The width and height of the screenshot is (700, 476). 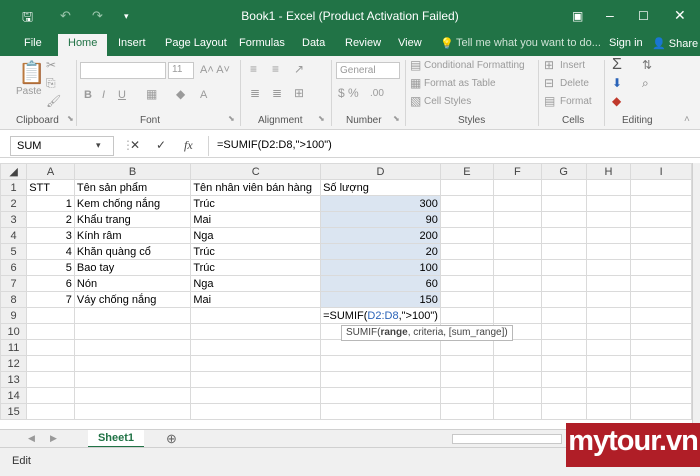 What do you see at coordinates (380, 299) in the screenshot?
I see `cell: 150` at bounding box center [380, 299].